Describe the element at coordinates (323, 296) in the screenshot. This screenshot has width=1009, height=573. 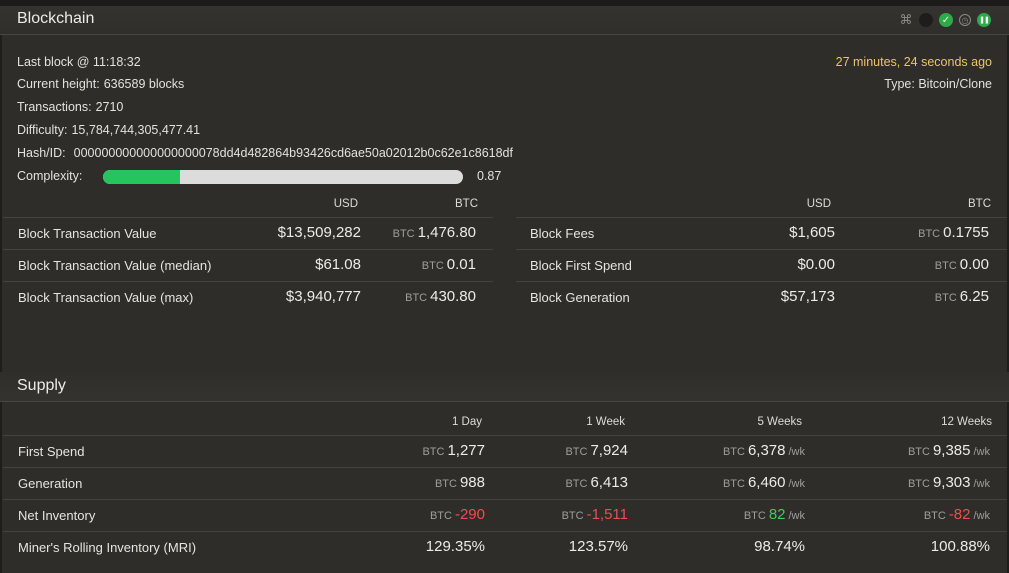
I see `usd-value: $3,940,777` at that location.